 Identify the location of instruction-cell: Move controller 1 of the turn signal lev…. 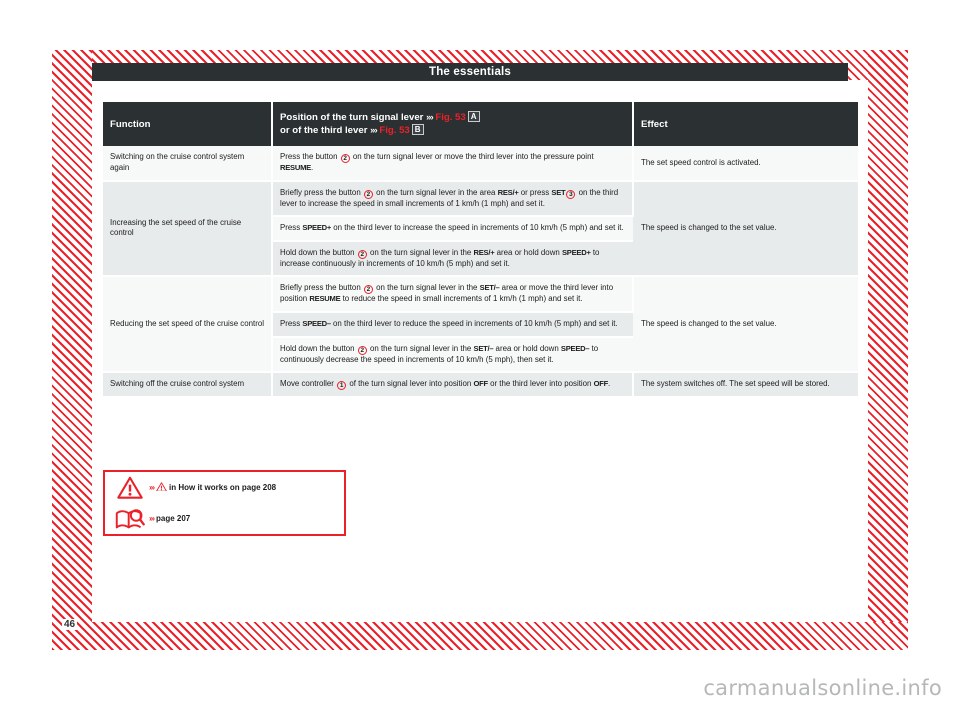
(453, 385).